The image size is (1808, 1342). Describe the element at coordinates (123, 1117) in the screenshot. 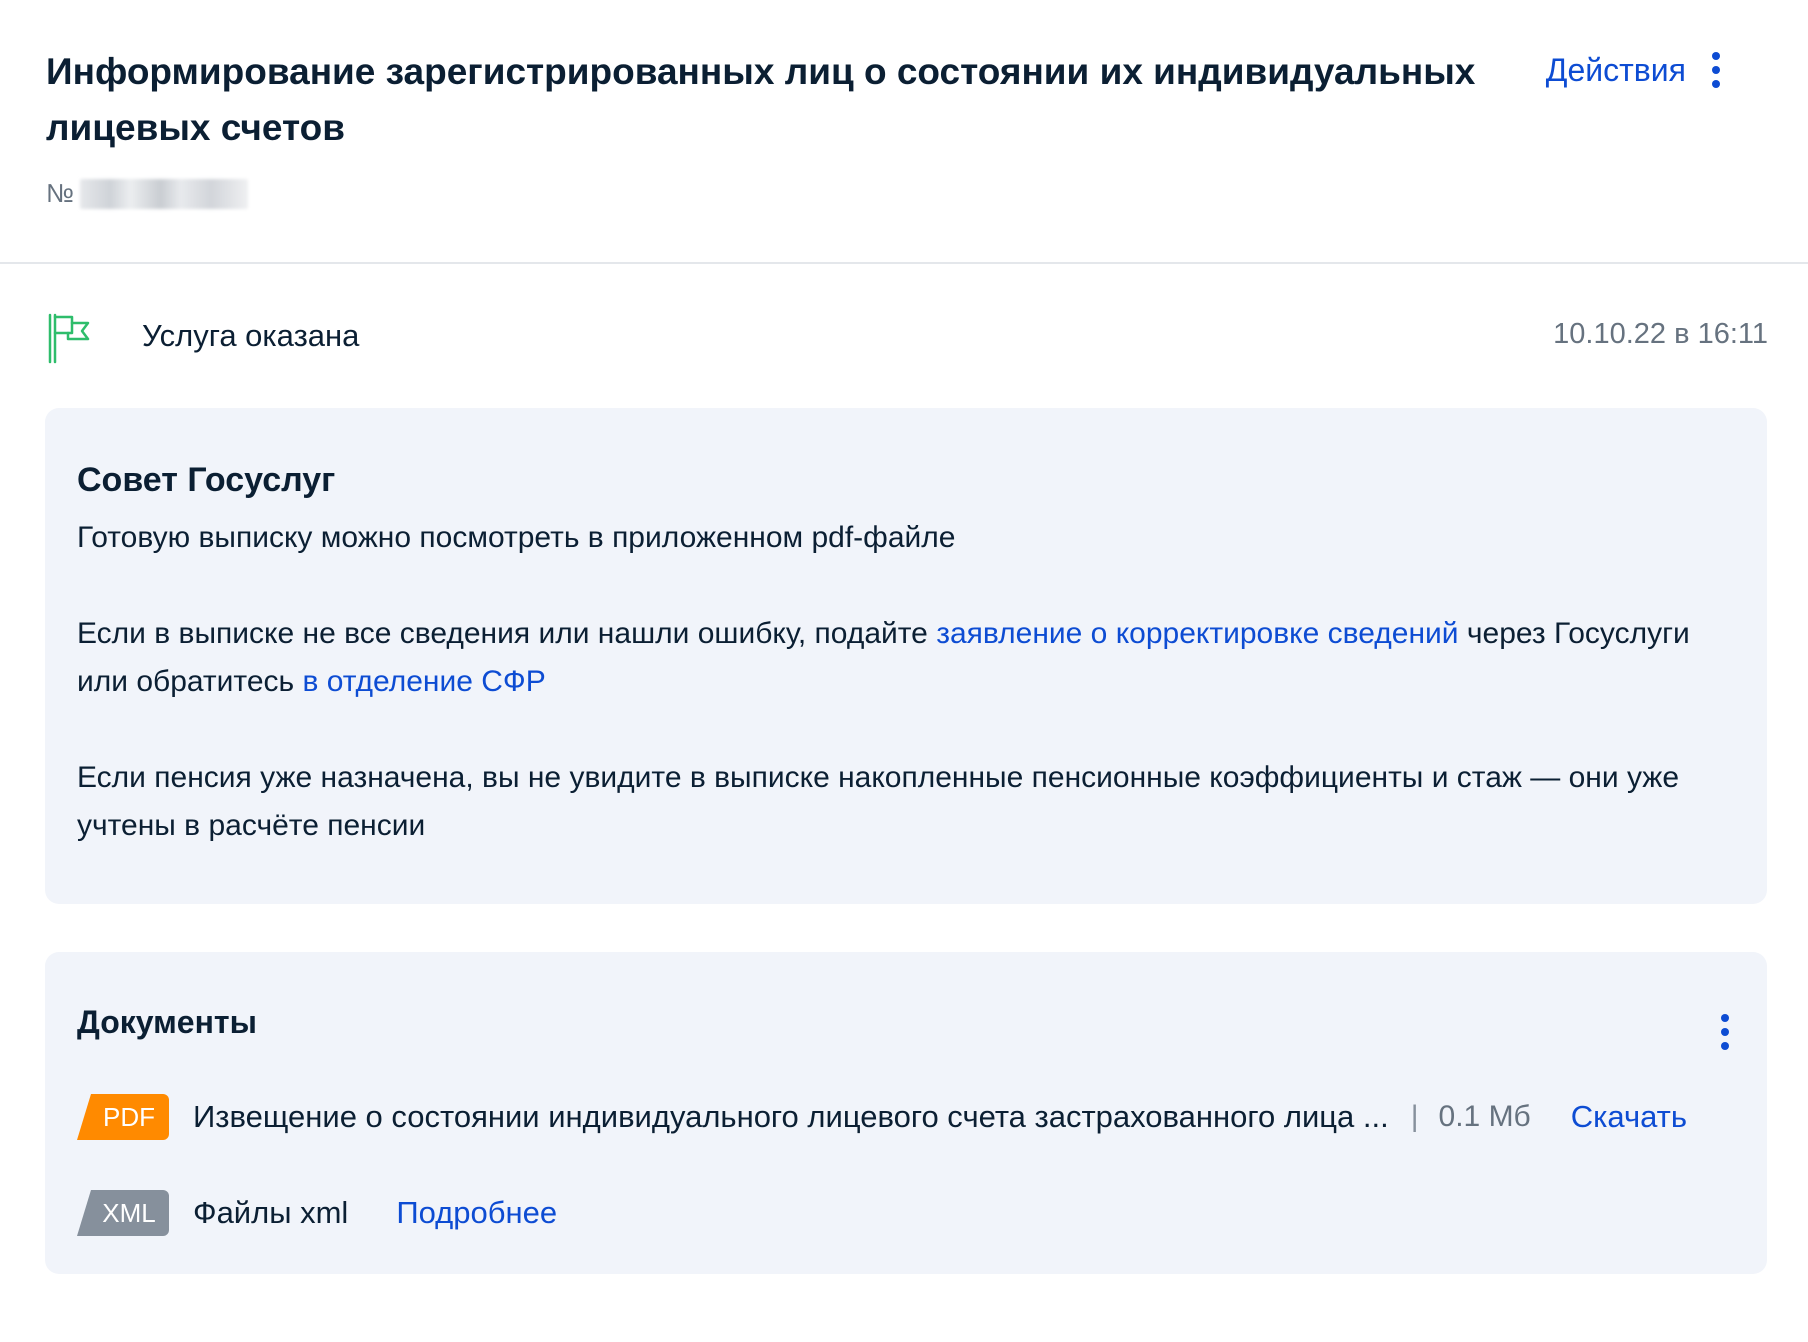

I see `pdf-file-icon: PDF` at that location.